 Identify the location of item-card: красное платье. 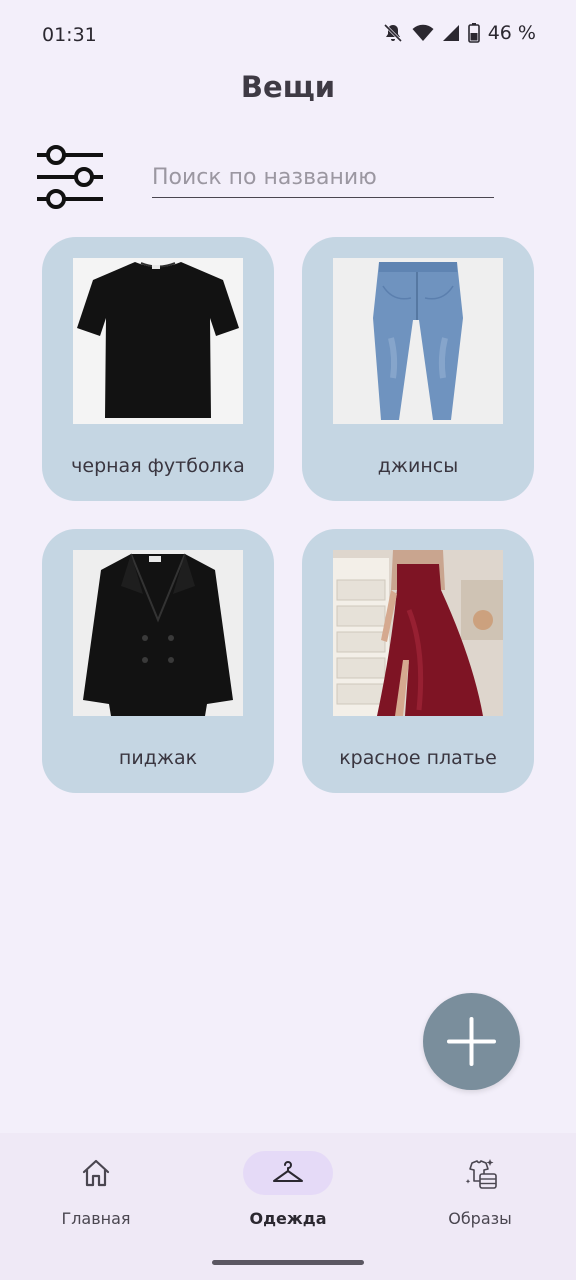
(418, 661).